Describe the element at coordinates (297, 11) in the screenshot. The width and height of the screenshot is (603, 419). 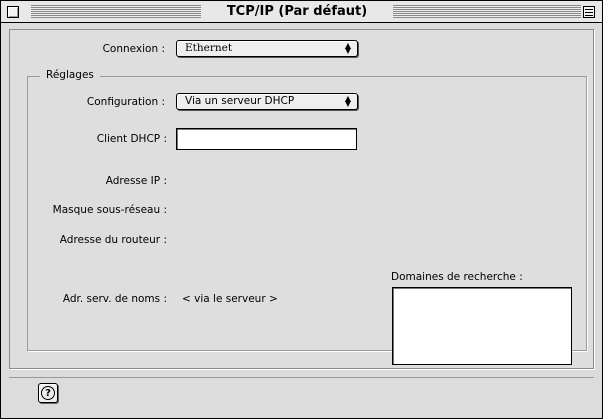
I see `window-title: TCP/IP (Par défaut)` at that location.